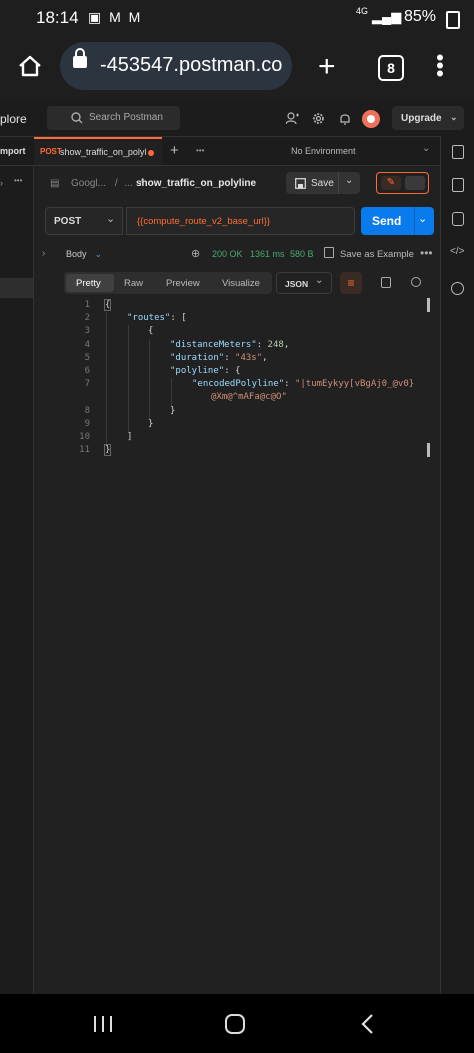 The width and height of the screenshot is (474, 1053). Describe the element at coordinates (87, 411) in the screenshot. I see `line-number: 8` at that location.